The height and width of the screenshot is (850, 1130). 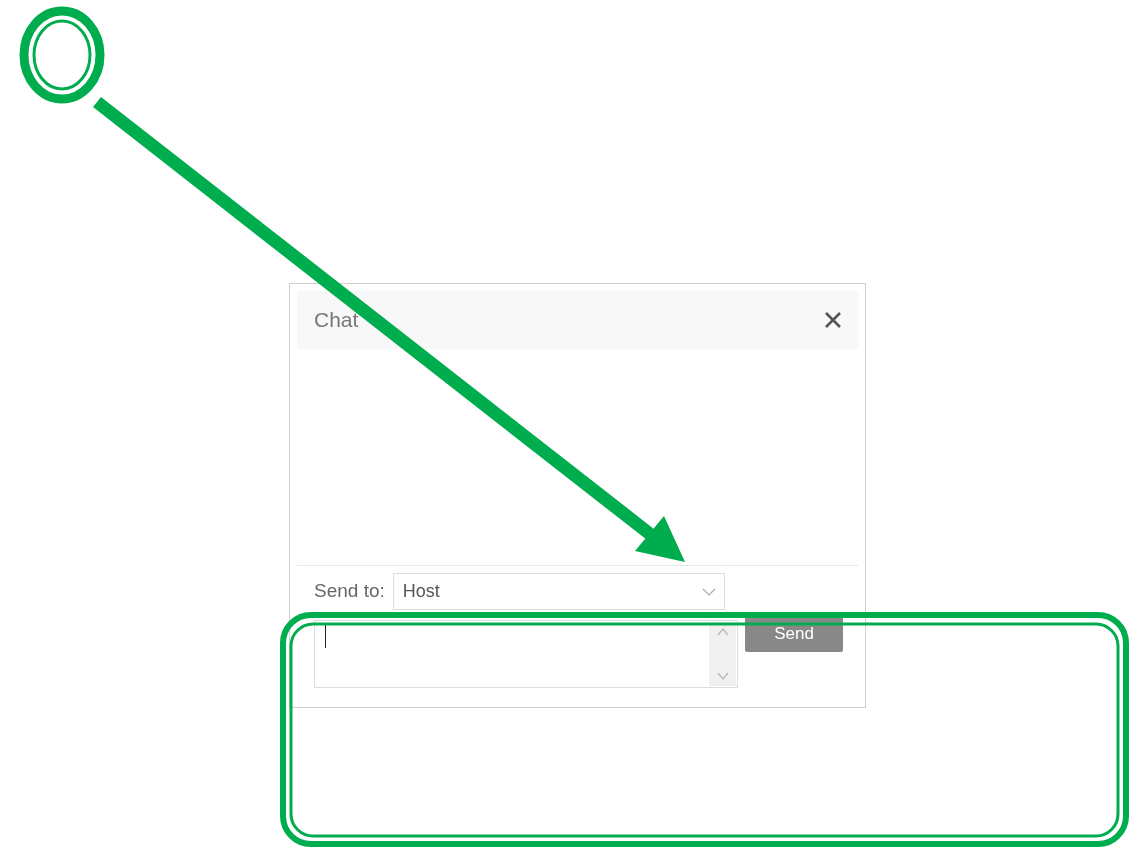 I want to click on message-field, so click(x=526, y=654).